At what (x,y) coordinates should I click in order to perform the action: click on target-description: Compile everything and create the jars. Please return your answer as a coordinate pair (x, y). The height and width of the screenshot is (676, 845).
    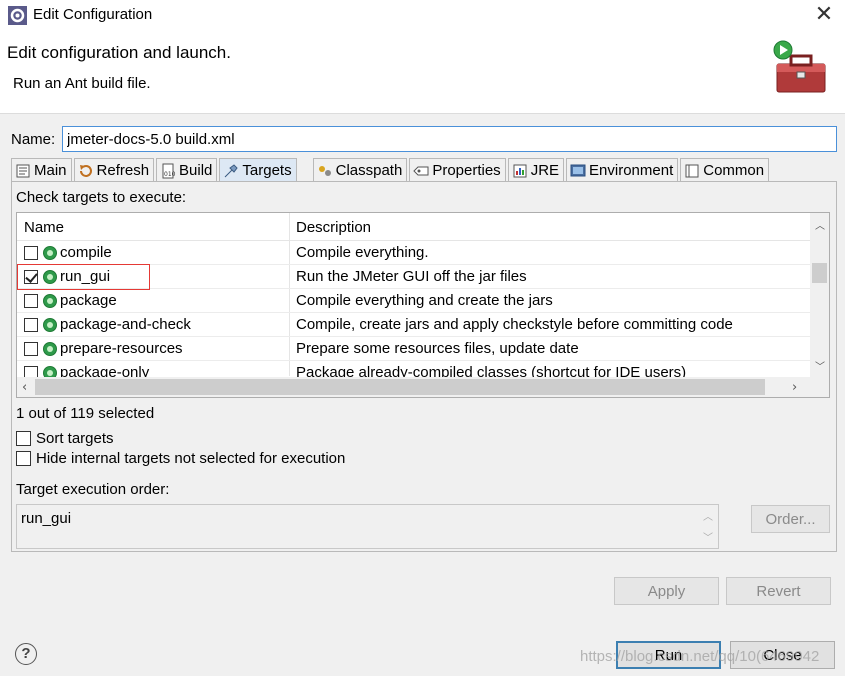
    Looking at the image, I should click on (424, 300).